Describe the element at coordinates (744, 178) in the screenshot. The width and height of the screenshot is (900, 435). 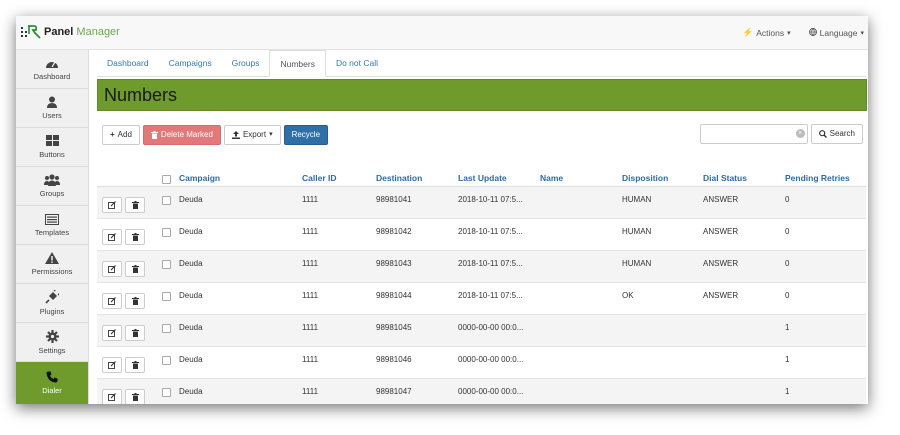
I see `column-header: Dial Status` at that location.